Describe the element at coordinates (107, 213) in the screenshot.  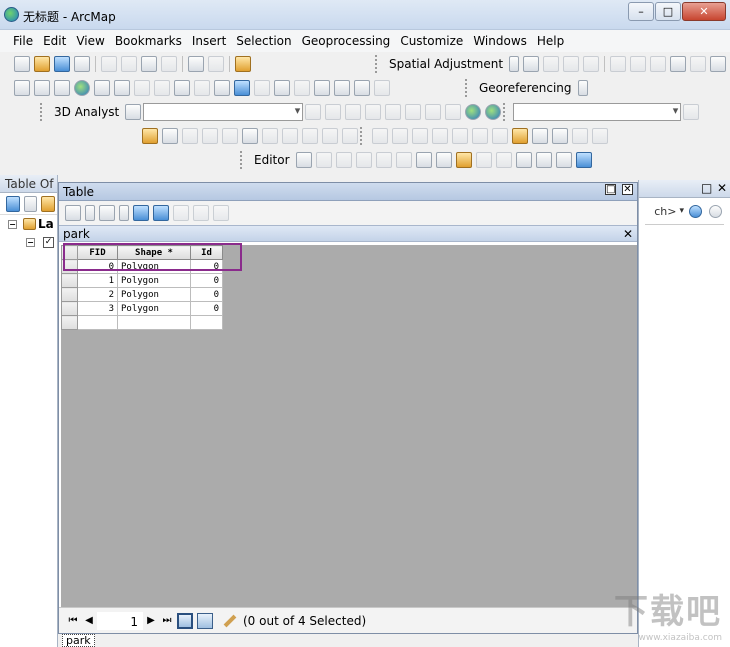
I see `related-tables-icon` at that location.